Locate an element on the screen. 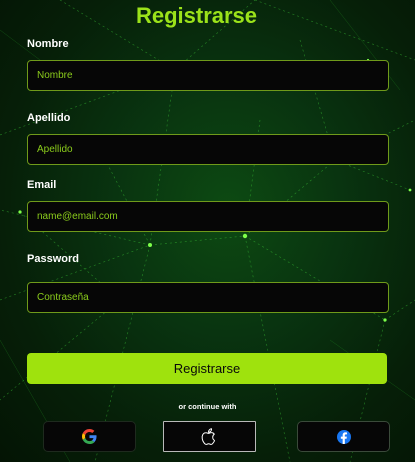 This screenshot has width=415, height=462. apellido-field is located at coordinates (208, 149).